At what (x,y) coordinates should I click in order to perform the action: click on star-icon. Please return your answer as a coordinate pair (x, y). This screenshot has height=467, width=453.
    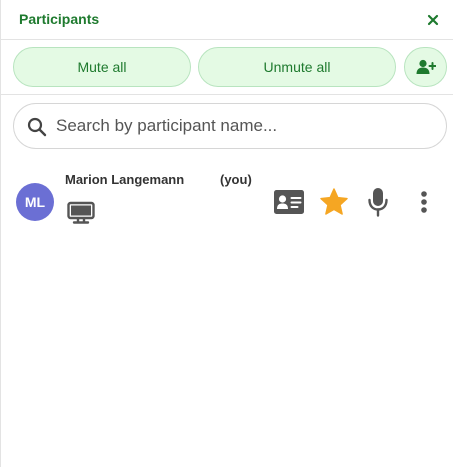
    Looking at the image, I should click on (334, 202).